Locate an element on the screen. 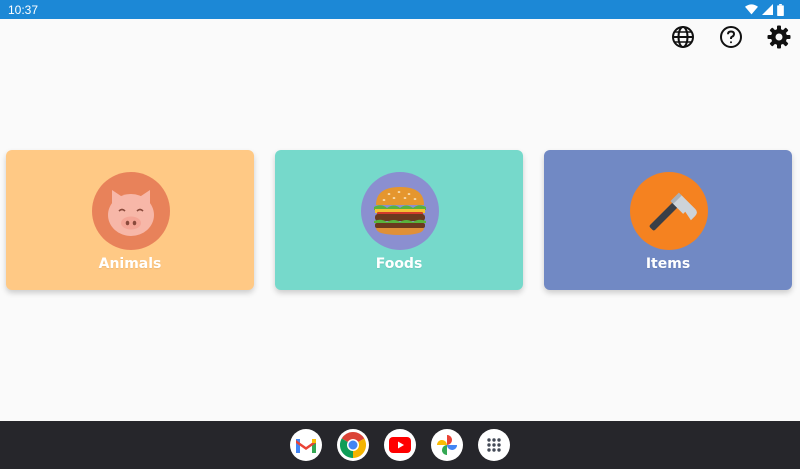  help-icon is located at coordinates (731, 37).